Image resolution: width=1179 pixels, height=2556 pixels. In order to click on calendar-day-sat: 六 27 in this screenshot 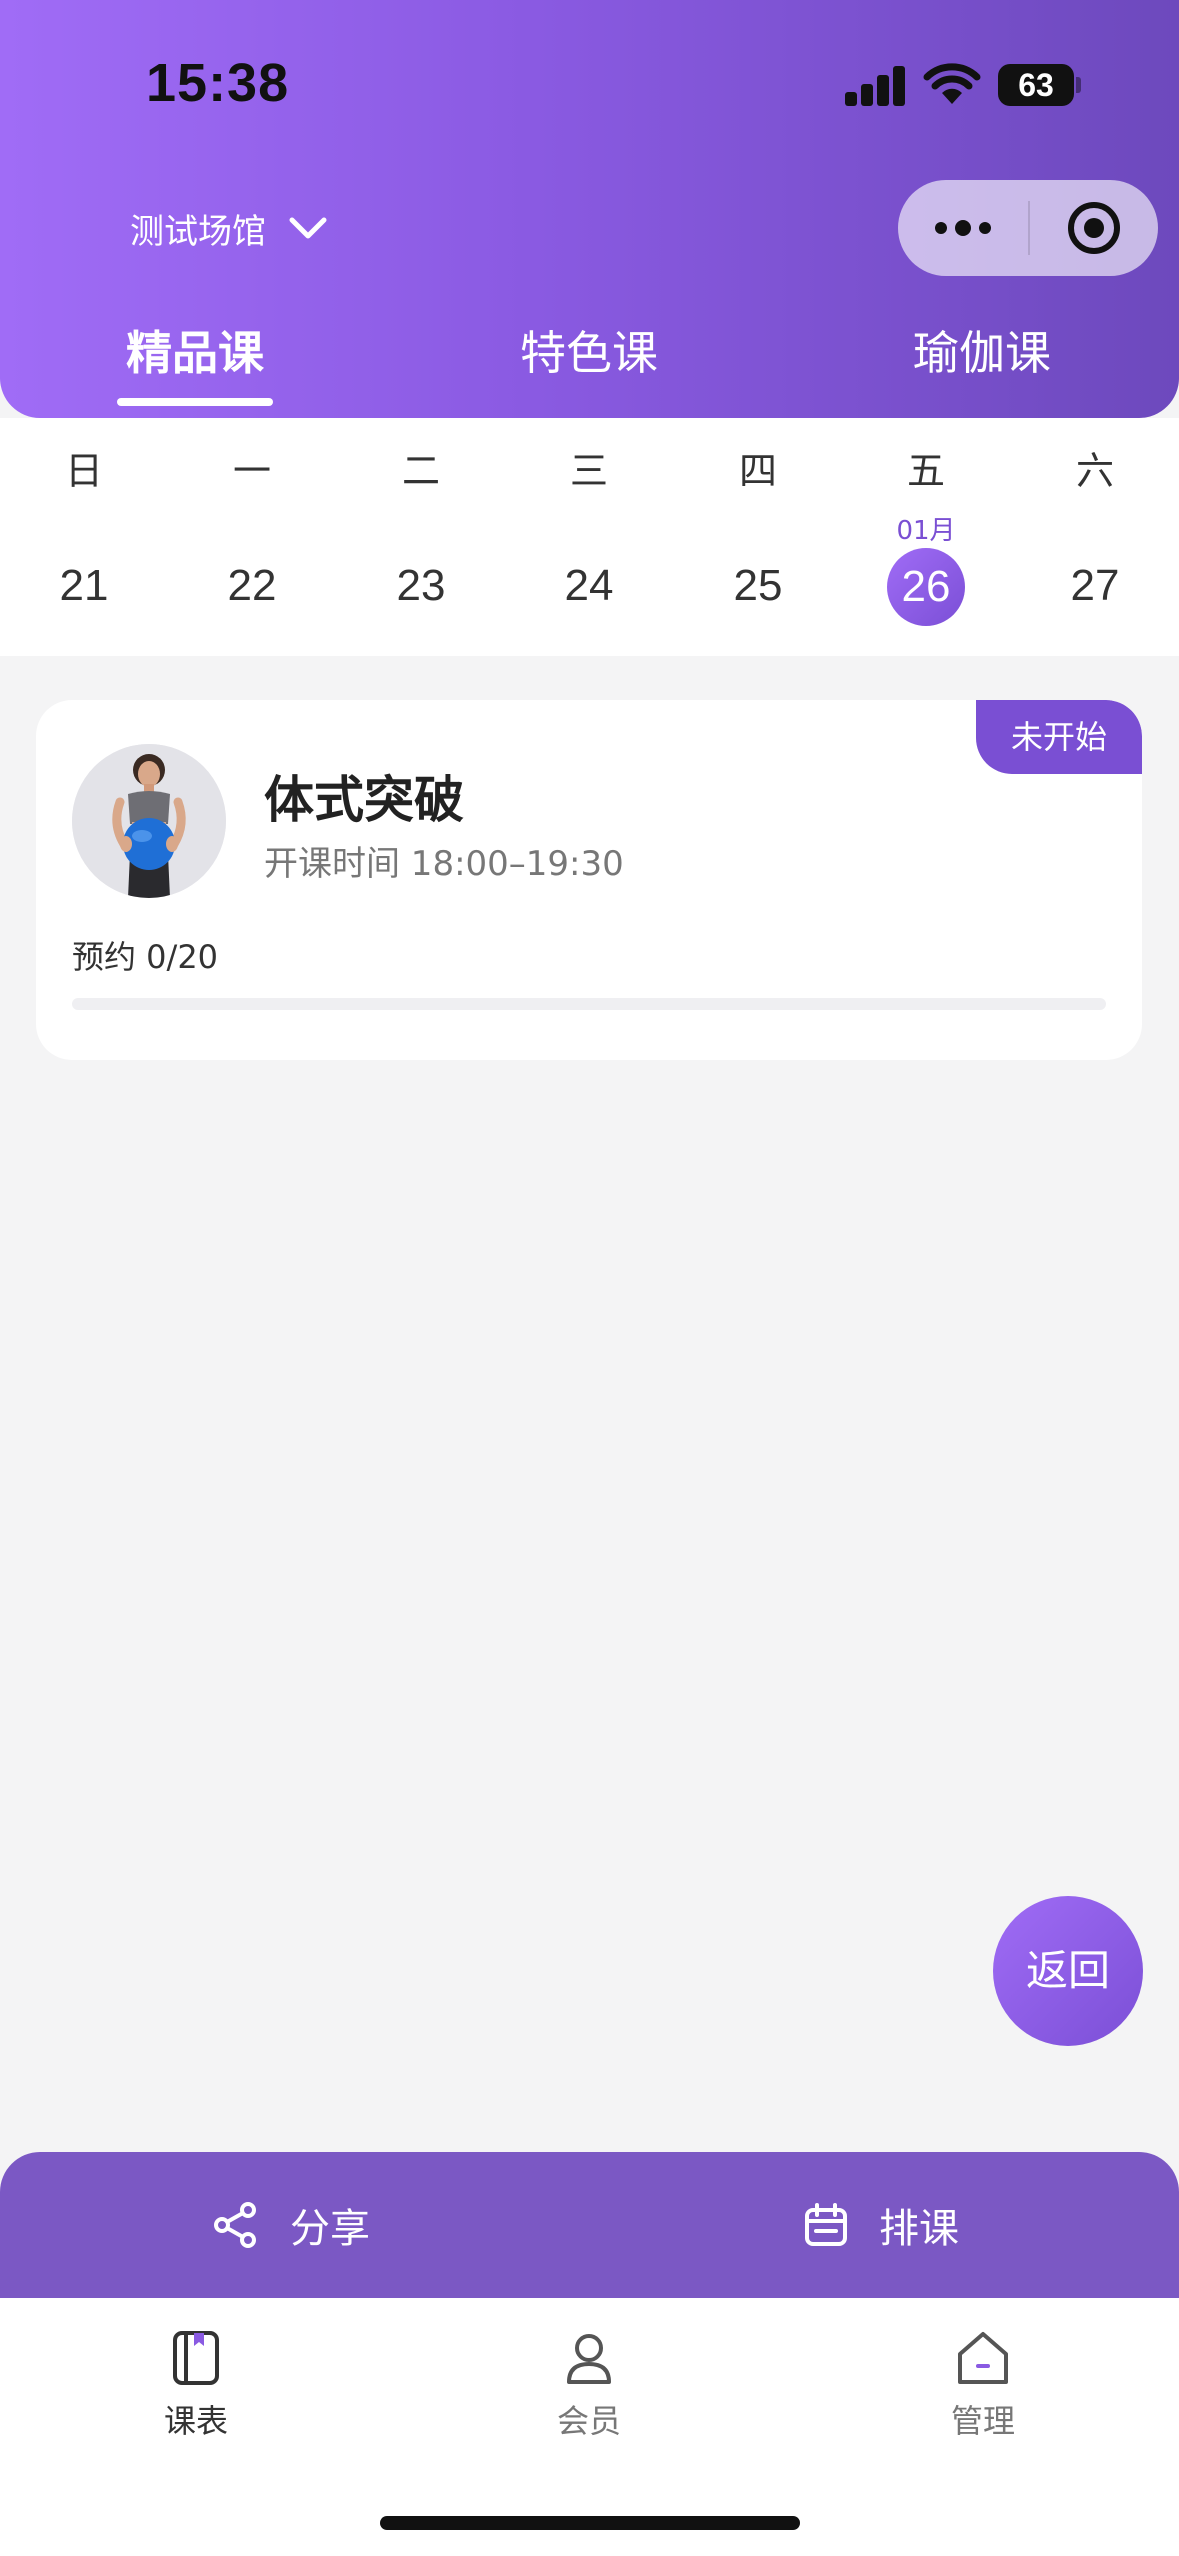, I will do `click(1095, 537)`.